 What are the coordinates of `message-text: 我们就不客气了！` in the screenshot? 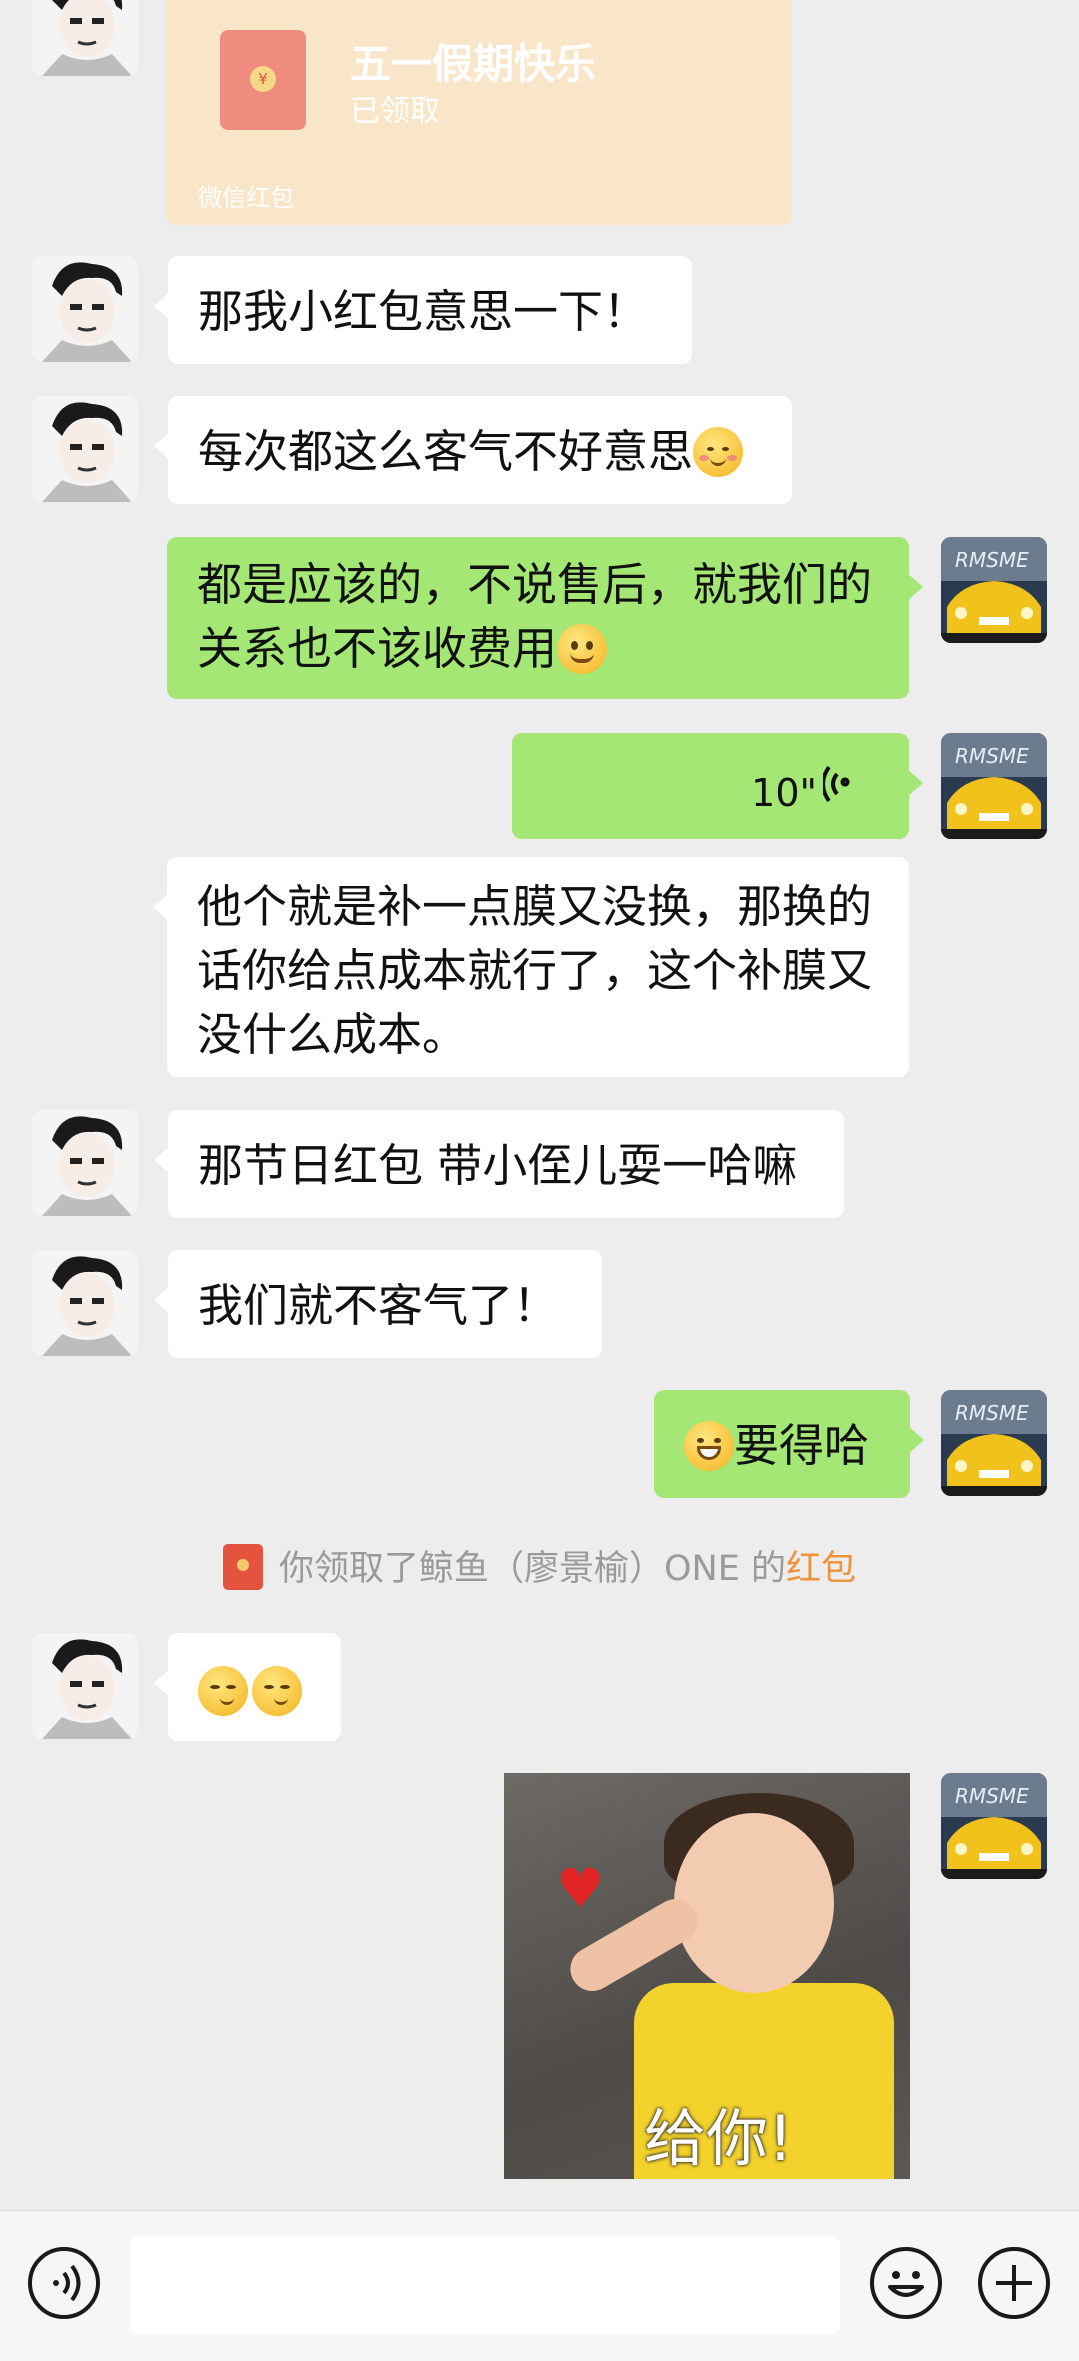 It's located at (378, 1305).